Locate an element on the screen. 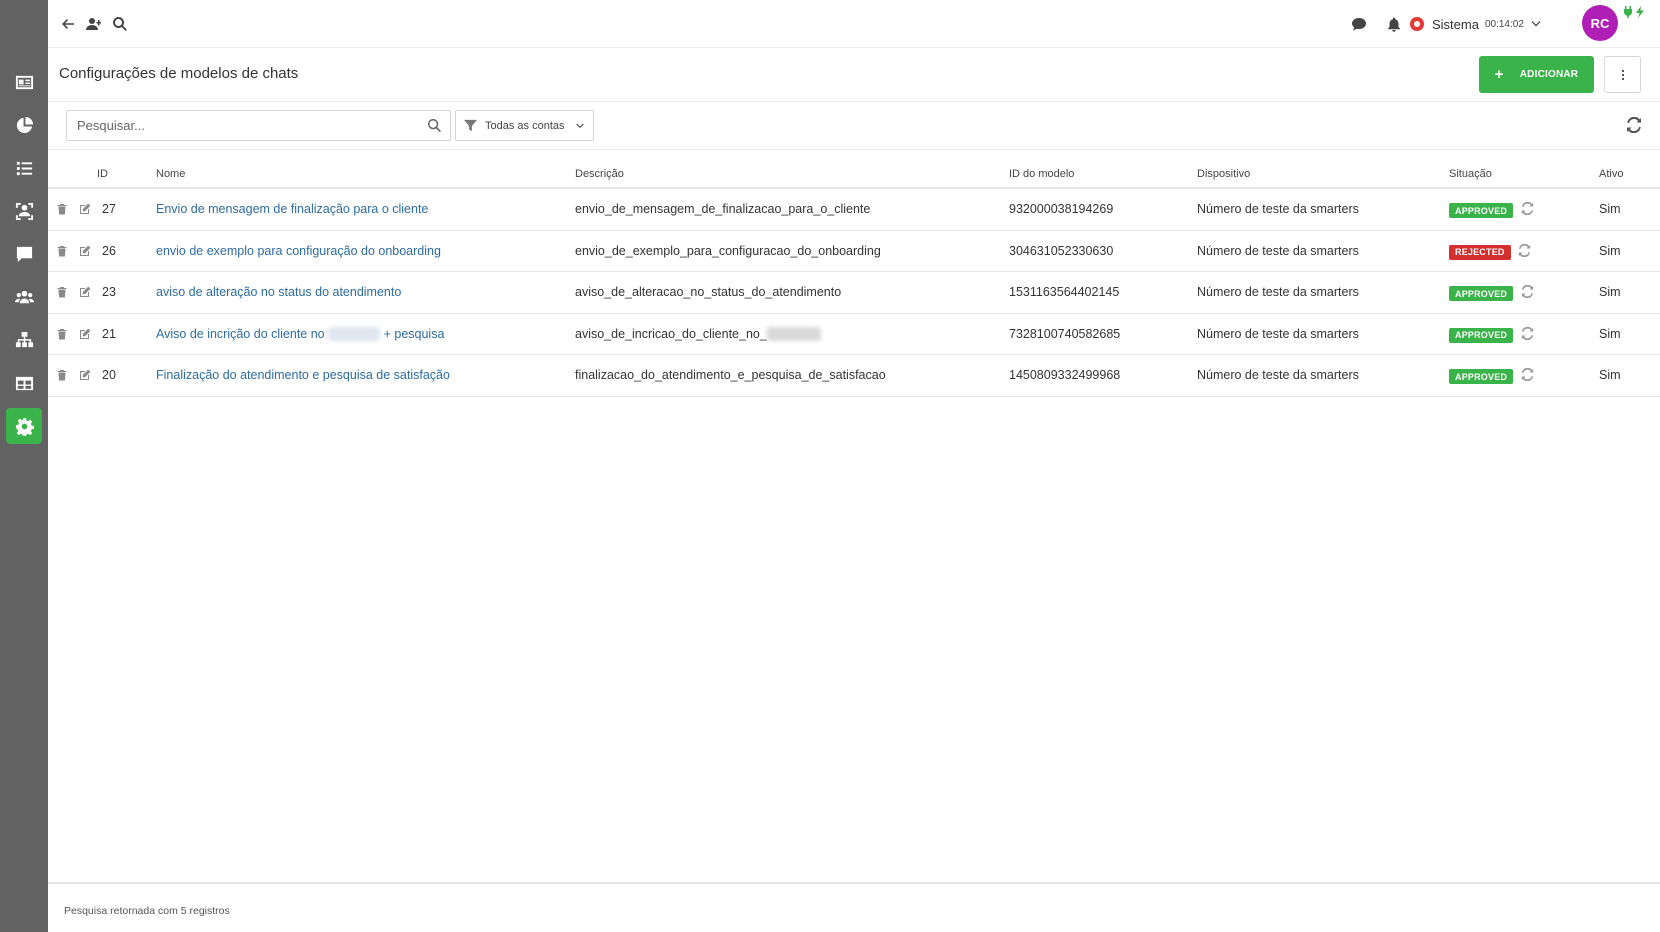 The height and width of the screenshot is (932, 1660). accounts-filter-dropdown: Todas as contas is located at coordinates (524, 125).